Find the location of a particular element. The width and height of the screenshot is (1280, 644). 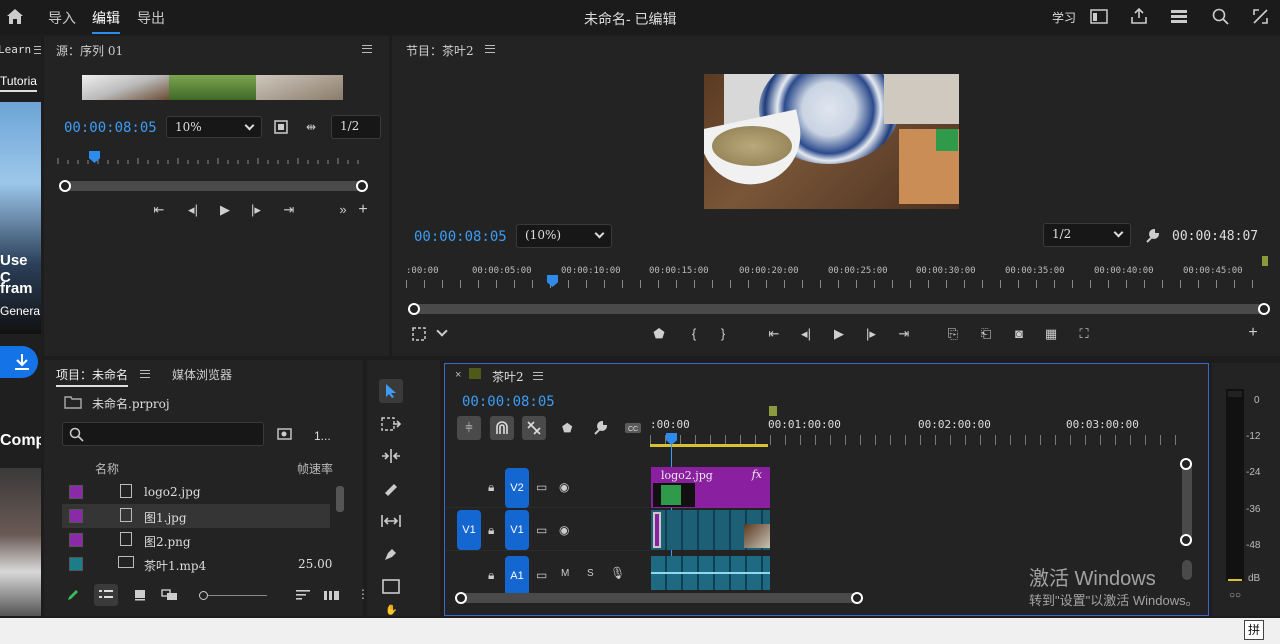

label-color-swatch is located at coordinates (76, 540).